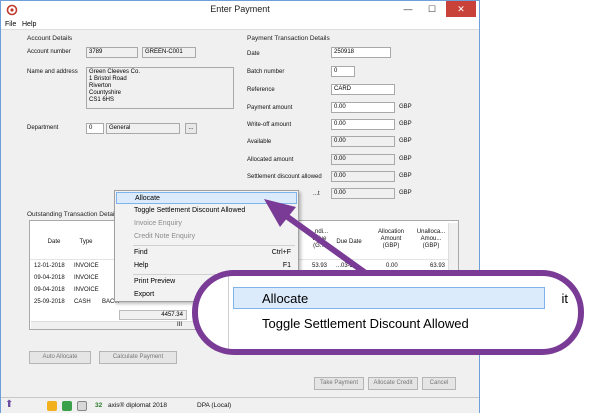 Image resolution: width=590 pixels, height=413 pixels. I want to click on col-due-date: Due Date, so click(349, 242).